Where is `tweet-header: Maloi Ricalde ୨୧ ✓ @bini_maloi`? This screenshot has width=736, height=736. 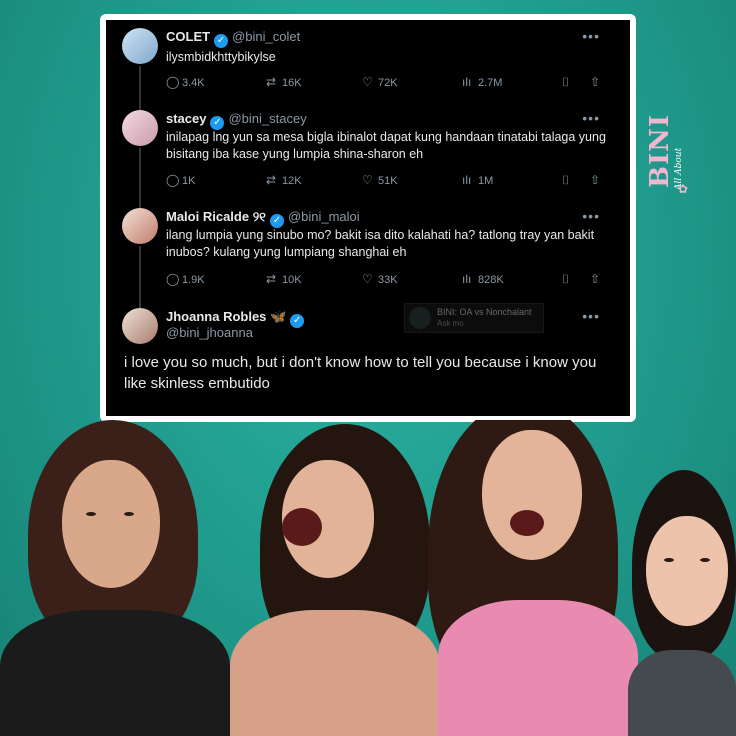 tweet-header: Maloi Ricalde ୨୧ ✓ @bini_maloi is located at coordinates (263, 218).